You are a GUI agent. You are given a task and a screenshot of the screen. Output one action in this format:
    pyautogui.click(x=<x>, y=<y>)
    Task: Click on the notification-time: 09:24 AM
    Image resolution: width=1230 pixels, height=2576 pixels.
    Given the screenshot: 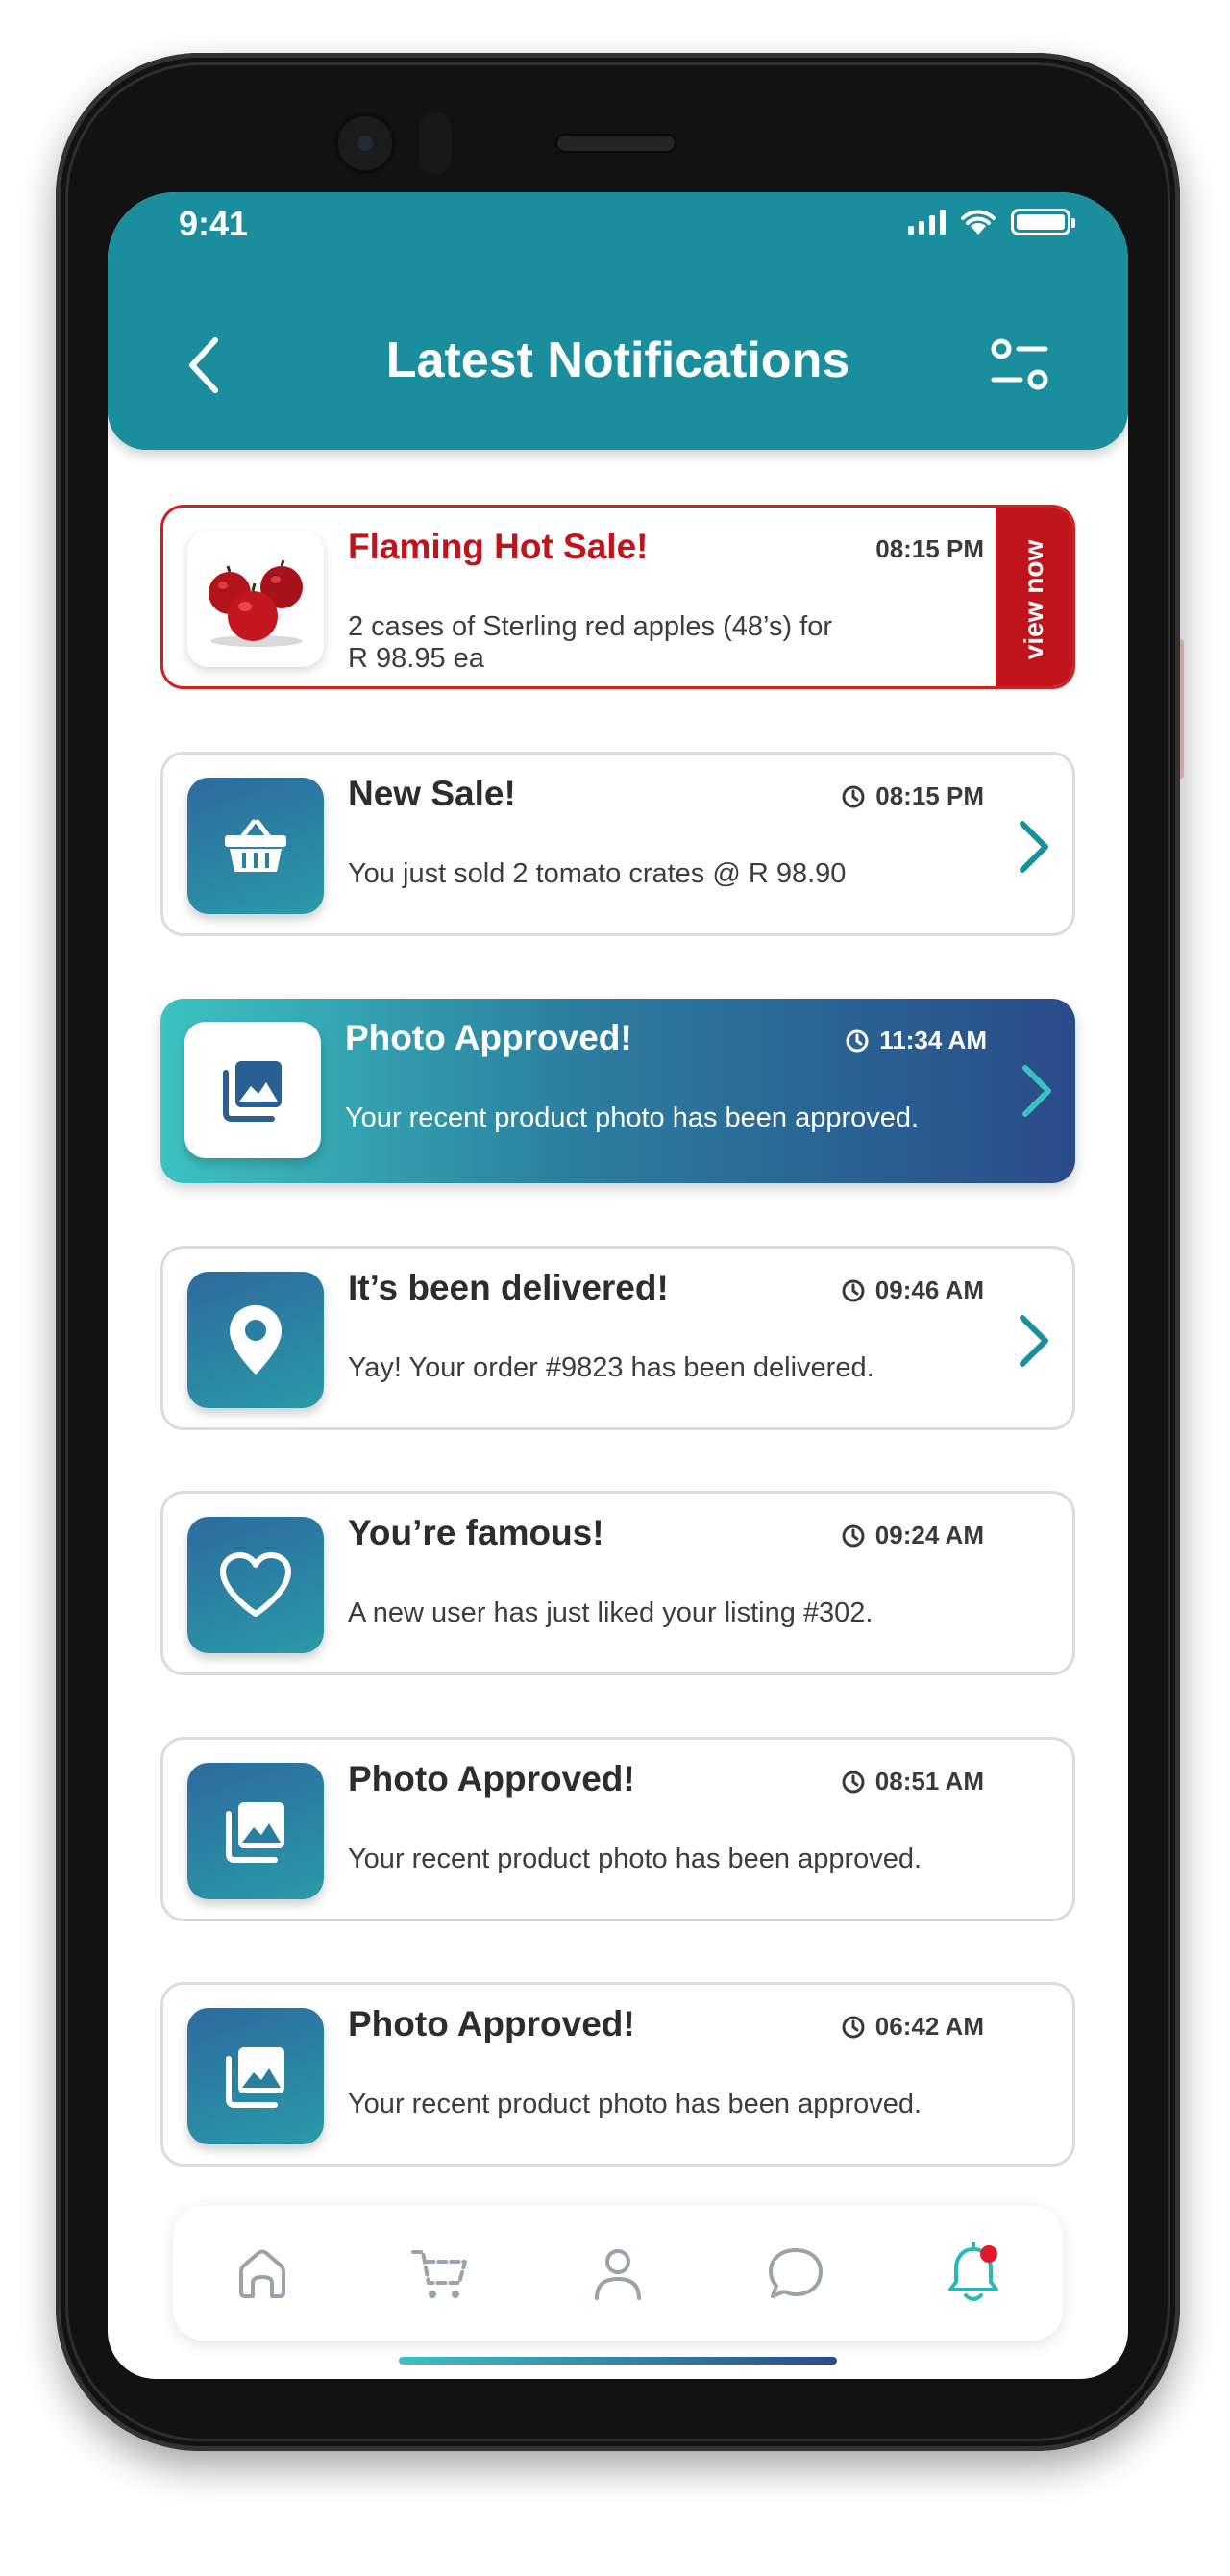 What is the action you would take?
    pyautogui.click(x=913, y=1535)
    